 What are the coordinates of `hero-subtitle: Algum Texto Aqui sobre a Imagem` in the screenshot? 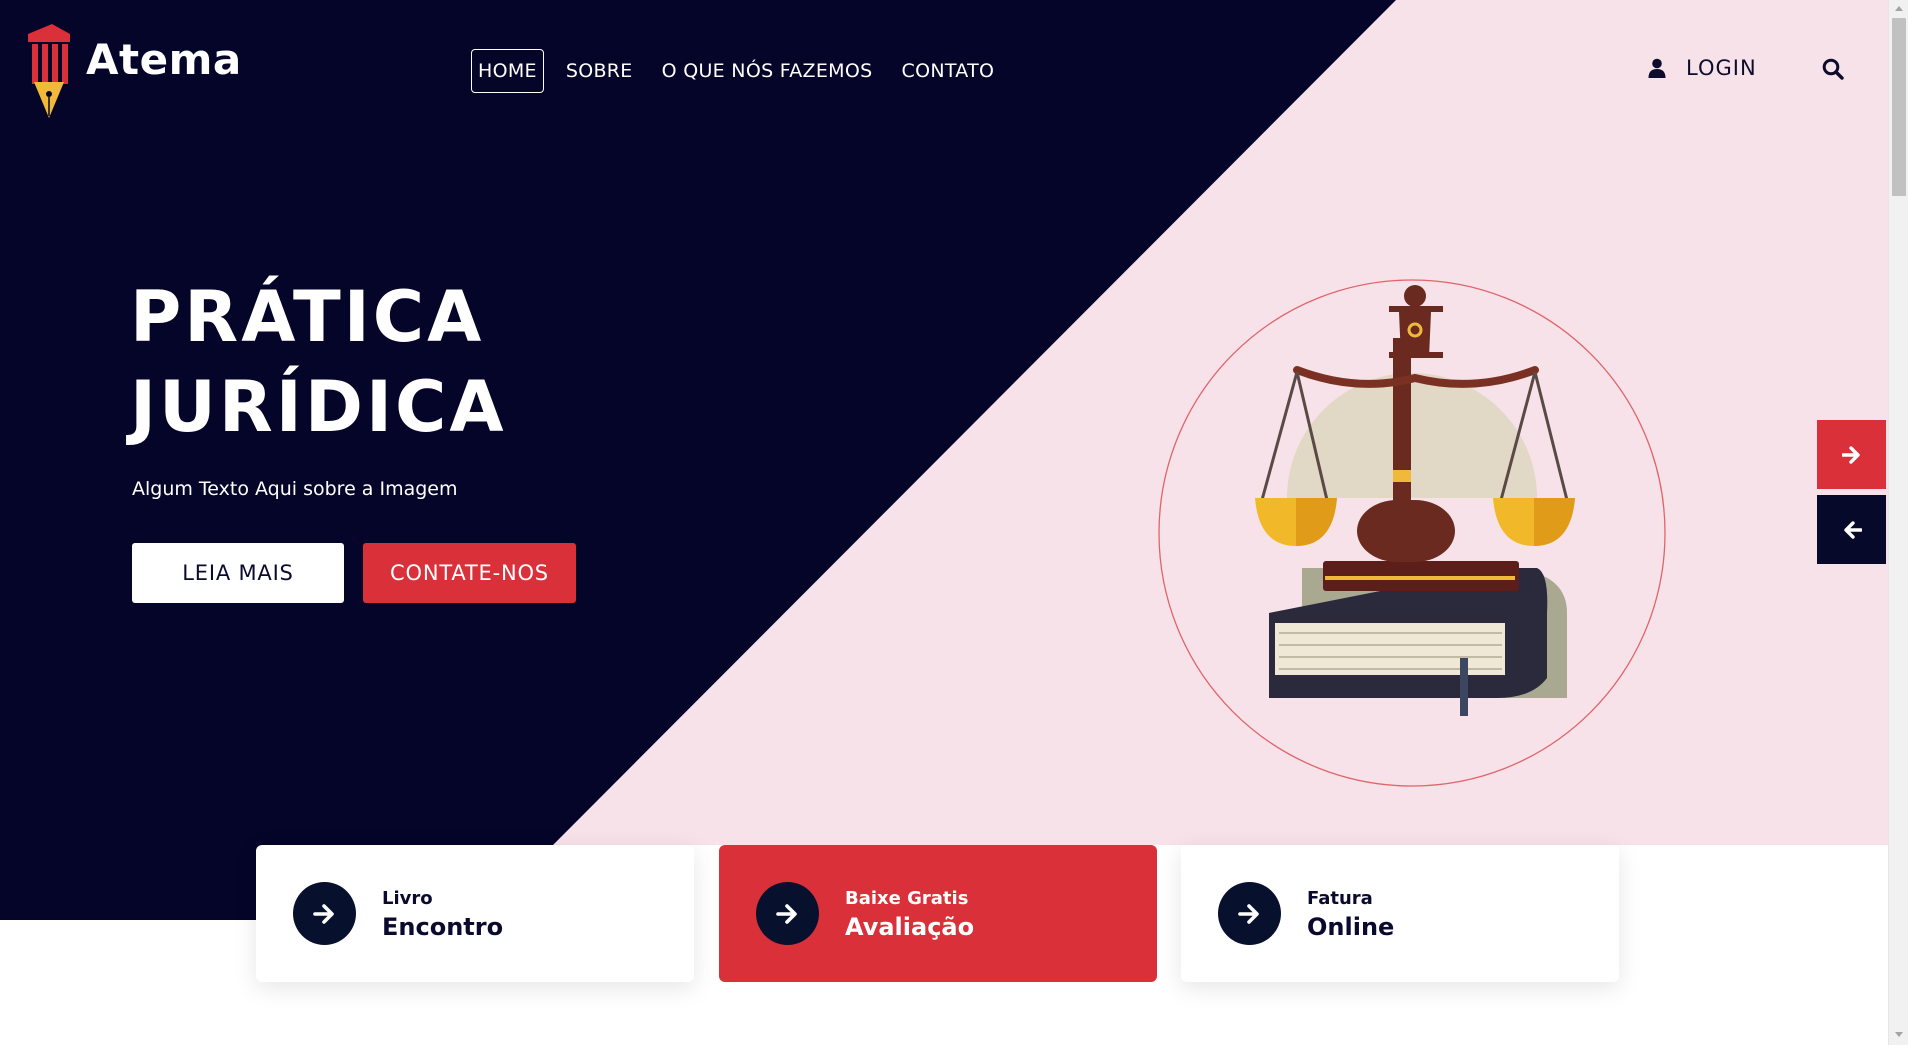 It's located at (295, 489).